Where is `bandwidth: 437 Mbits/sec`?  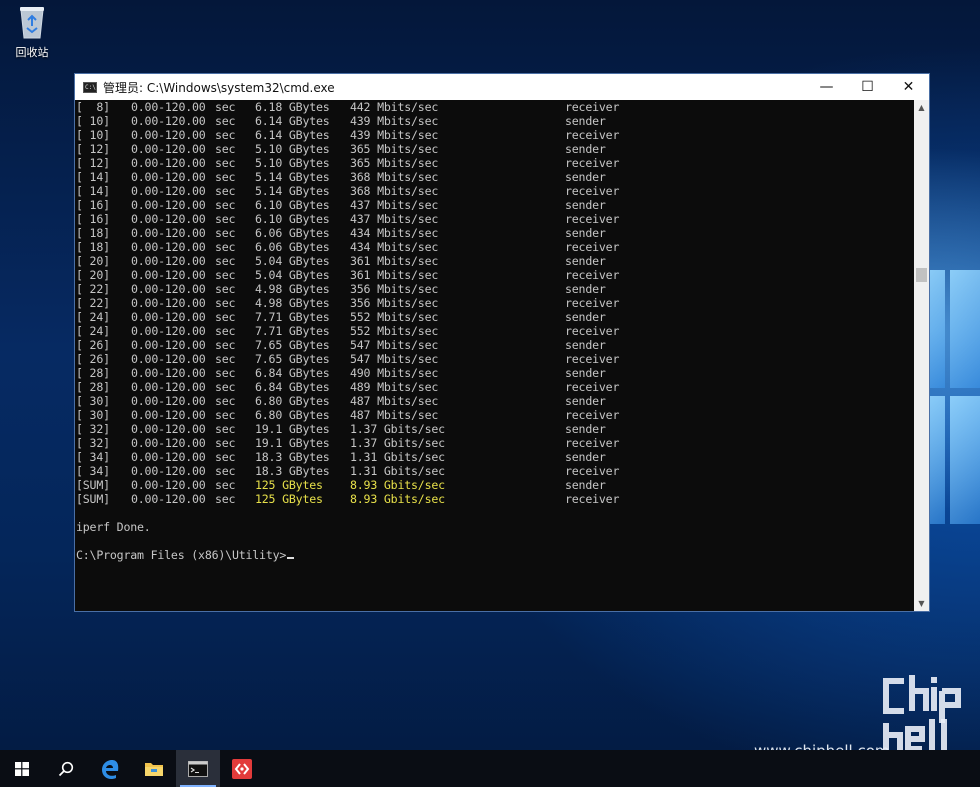 bandwidth: 437 Mbits/sec is located at coordinates (394, 219).